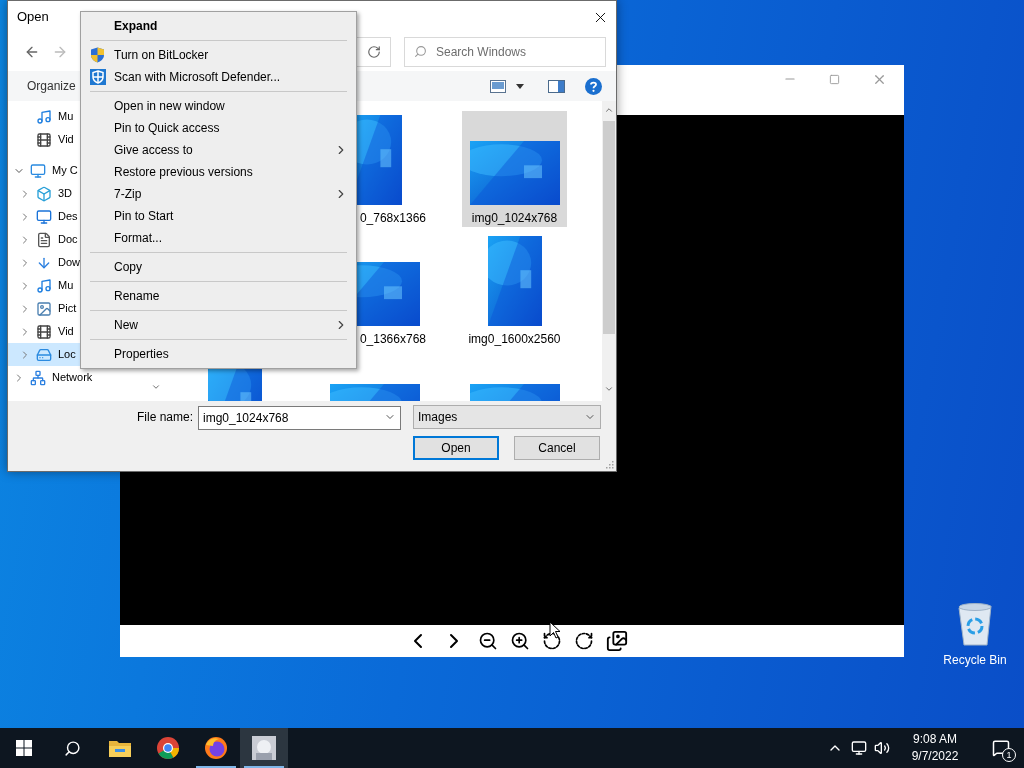 This screenshot has width=1024, height=768. I want to click on window-title: Open, so click(33, 17).